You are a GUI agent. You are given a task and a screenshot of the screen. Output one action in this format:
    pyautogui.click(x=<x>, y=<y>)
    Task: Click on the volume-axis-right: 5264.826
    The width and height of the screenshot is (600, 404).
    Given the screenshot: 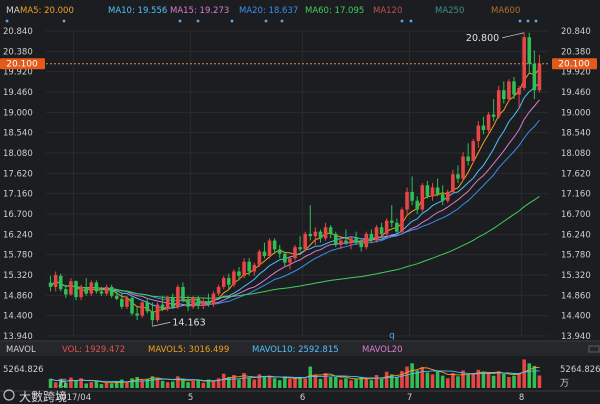 What is the action you would take?
    pyautogui.click(x=580, y=370)
    